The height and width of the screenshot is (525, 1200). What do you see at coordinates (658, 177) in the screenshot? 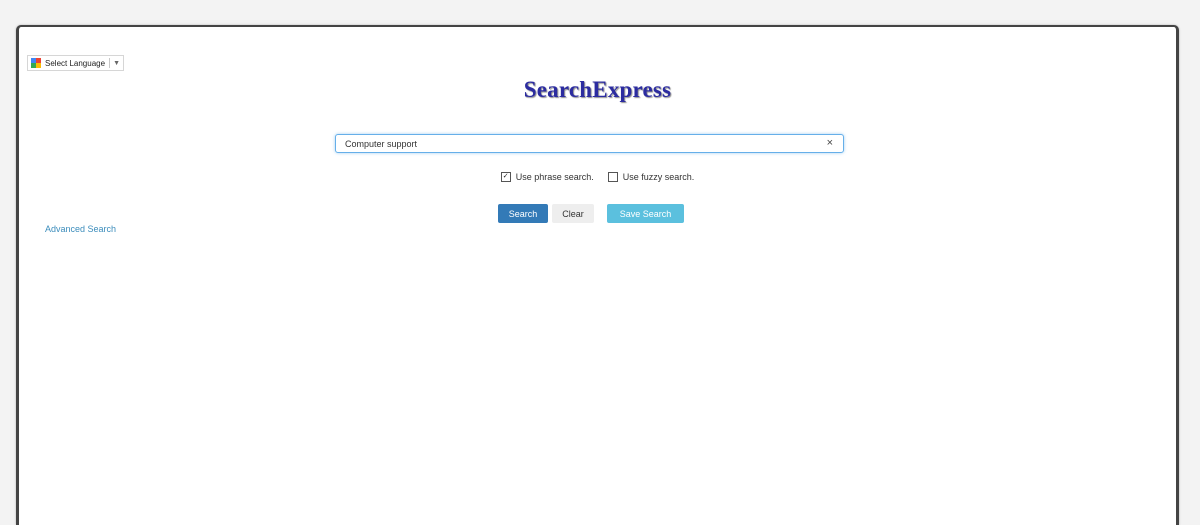
I see `fuzzy-search-label: Use fuzzy search.` at bounding box center [658, 177].